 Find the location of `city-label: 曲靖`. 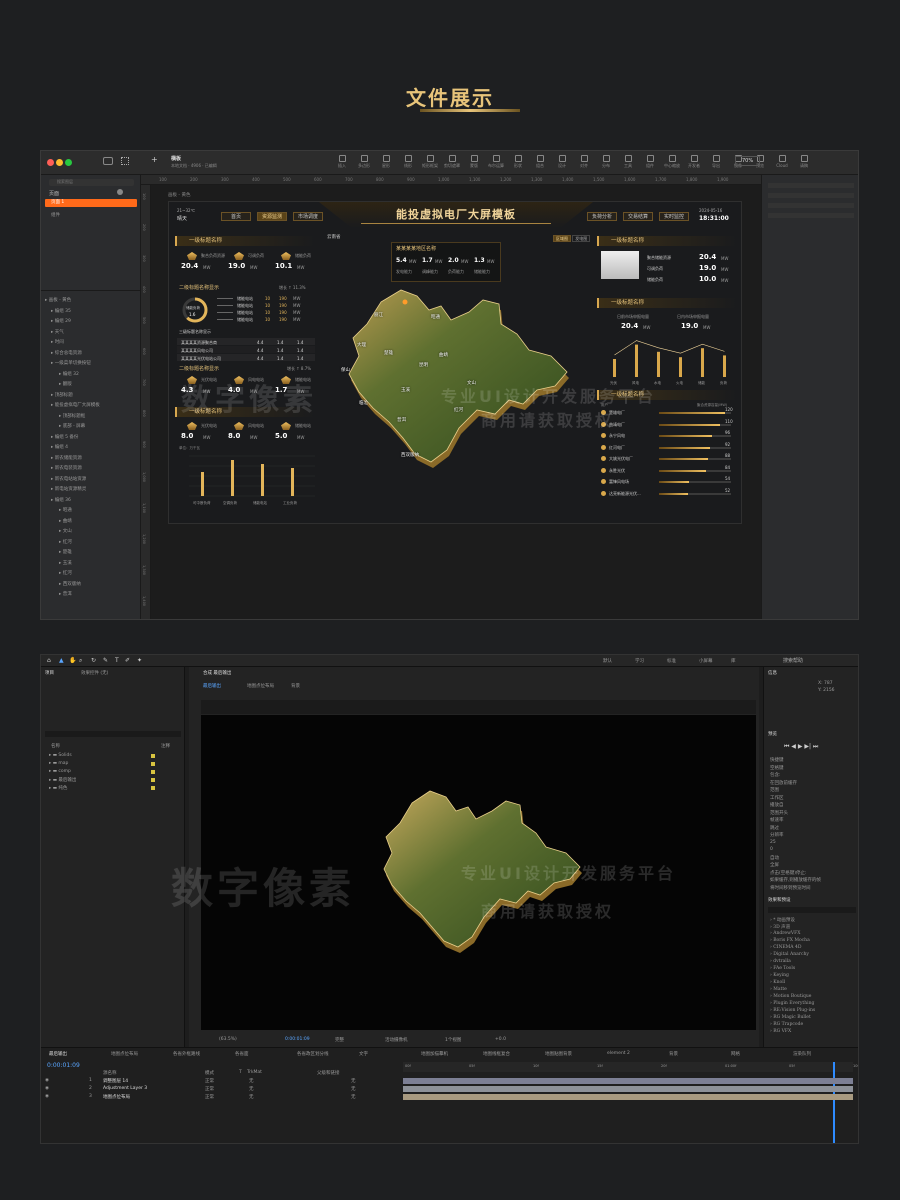

city-label: 曲靖 is located at coordinates (443, 355).